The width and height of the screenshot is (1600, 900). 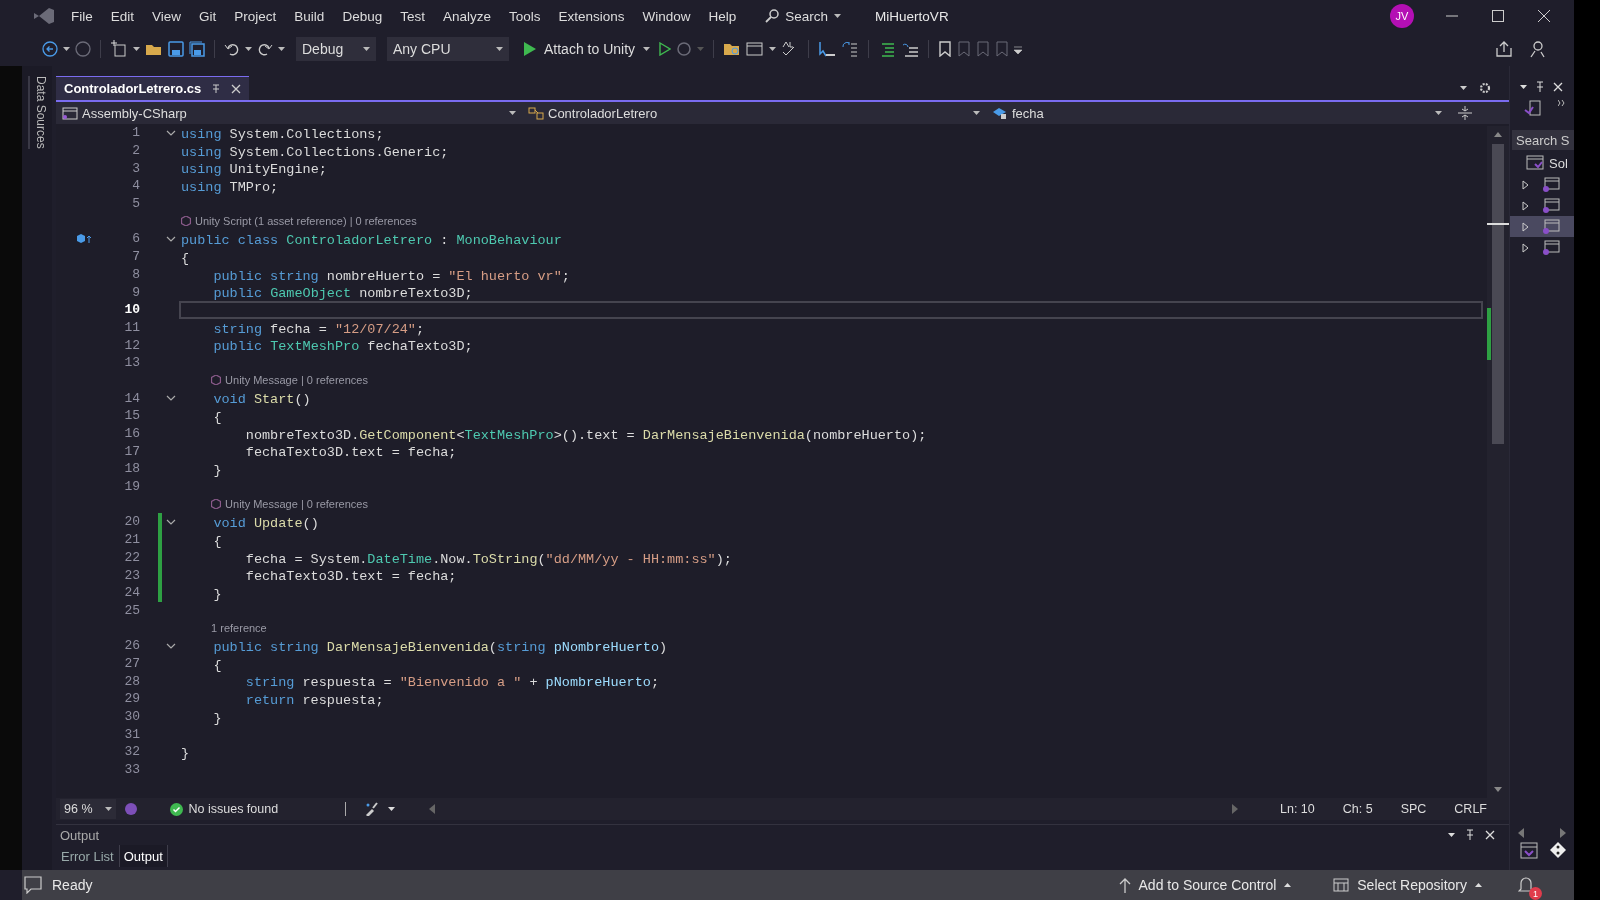 I want to click on split-icon, so click(x=1465, y=113).